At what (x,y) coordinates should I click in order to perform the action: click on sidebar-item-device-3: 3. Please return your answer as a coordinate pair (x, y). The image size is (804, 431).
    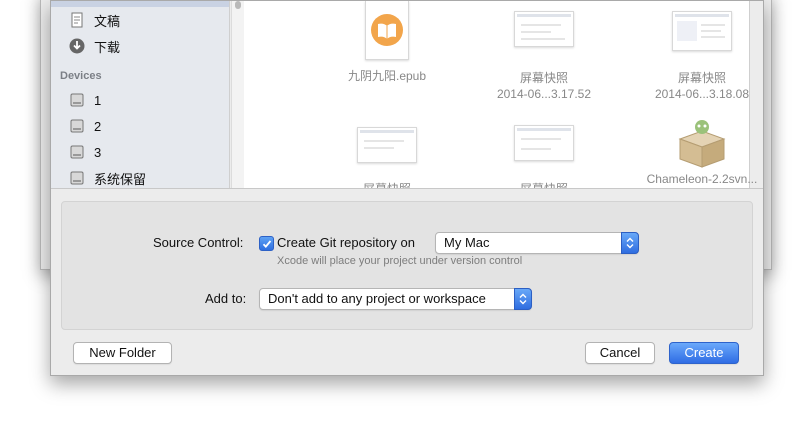
    Looking at the image, I should click on (84, 152).